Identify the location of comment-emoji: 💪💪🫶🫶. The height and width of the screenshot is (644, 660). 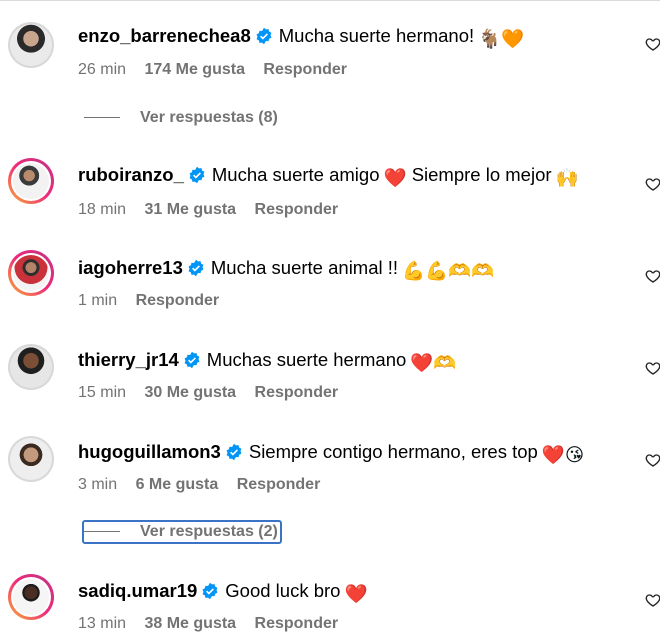
(448, 270).